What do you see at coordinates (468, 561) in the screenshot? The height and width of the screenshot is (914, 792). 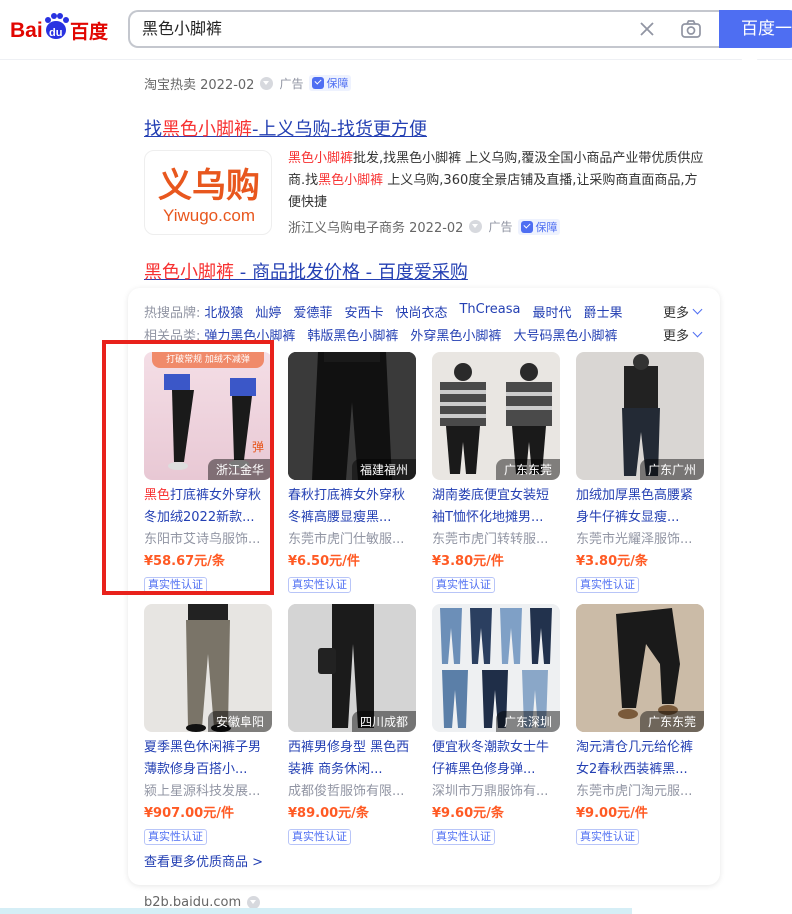 I see `product-price: ¥3.80元/件` at bounding box center [468, 561].